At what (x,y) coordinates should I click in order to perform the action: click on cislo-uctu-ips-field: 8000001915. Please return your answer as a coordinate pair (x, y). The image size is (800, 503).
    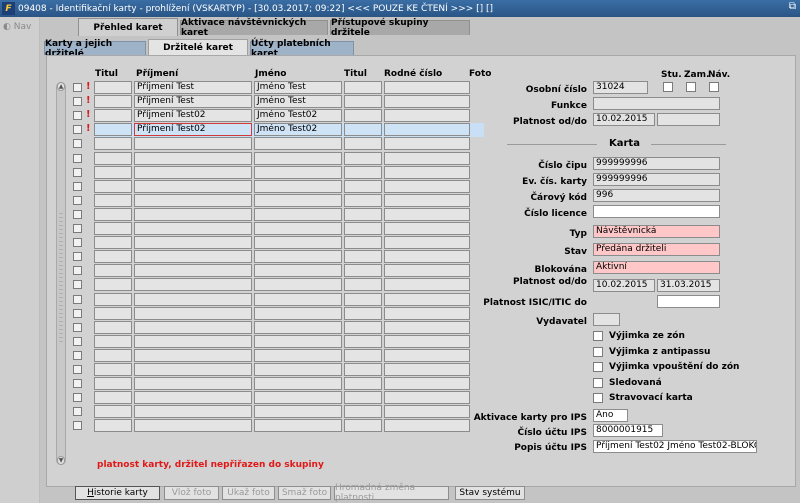
    Looking at the image, I should click on (628, 430).